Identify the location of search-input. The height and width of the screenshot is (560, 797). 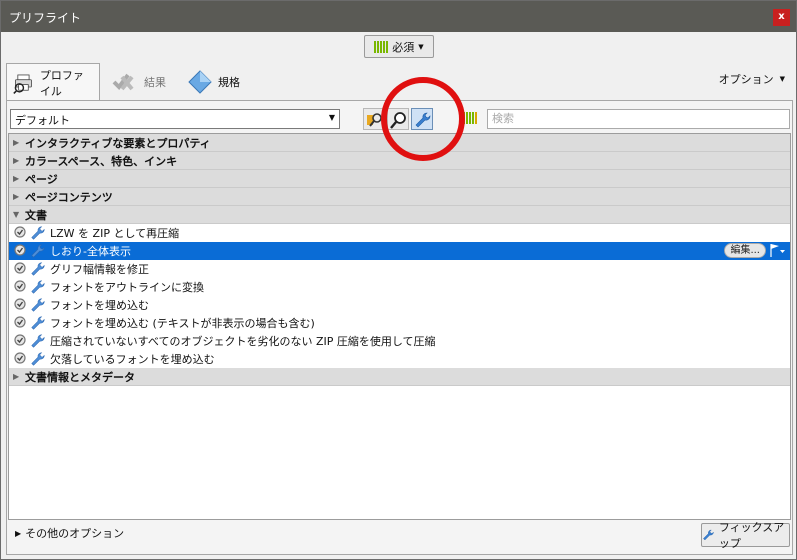
(638, 118).